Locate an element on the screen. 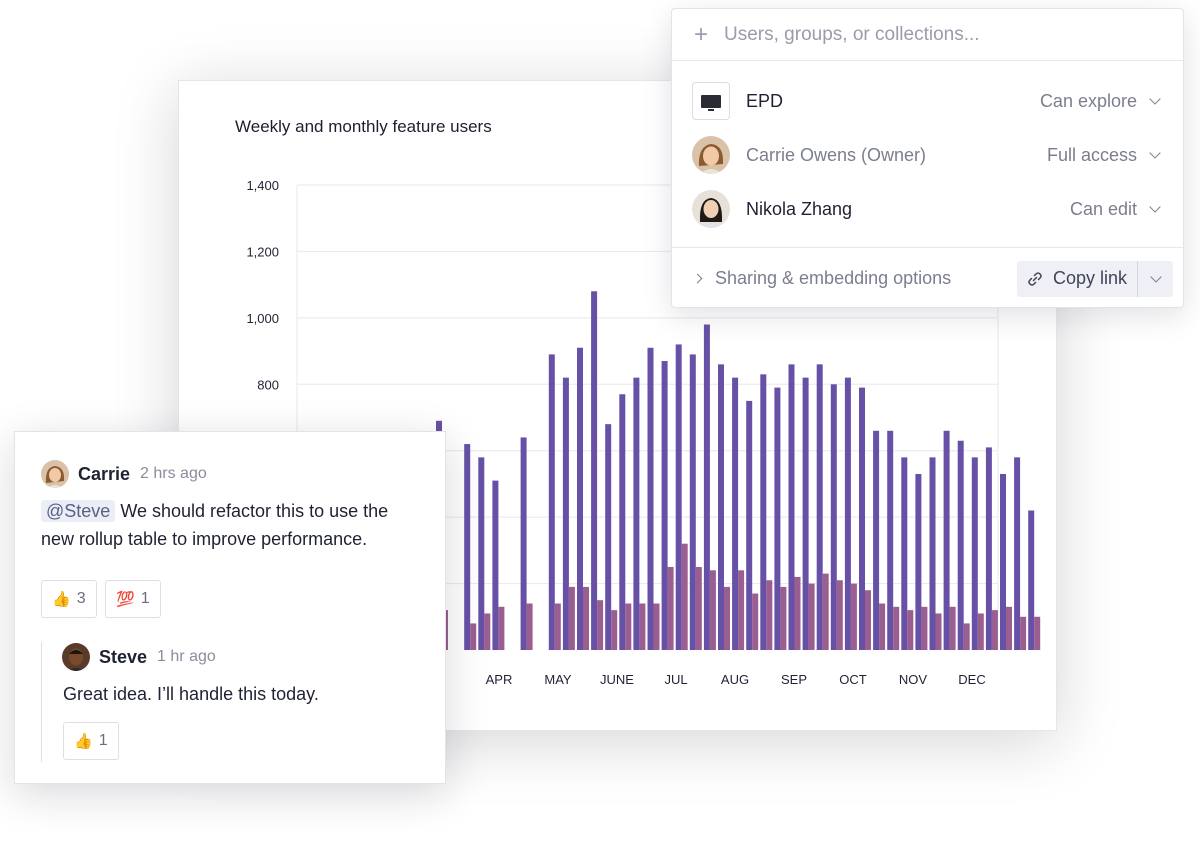 This screenshot has height=842, width=1200. comment-line: new rollup table to improve performance. is located at coordinates (204, 539).